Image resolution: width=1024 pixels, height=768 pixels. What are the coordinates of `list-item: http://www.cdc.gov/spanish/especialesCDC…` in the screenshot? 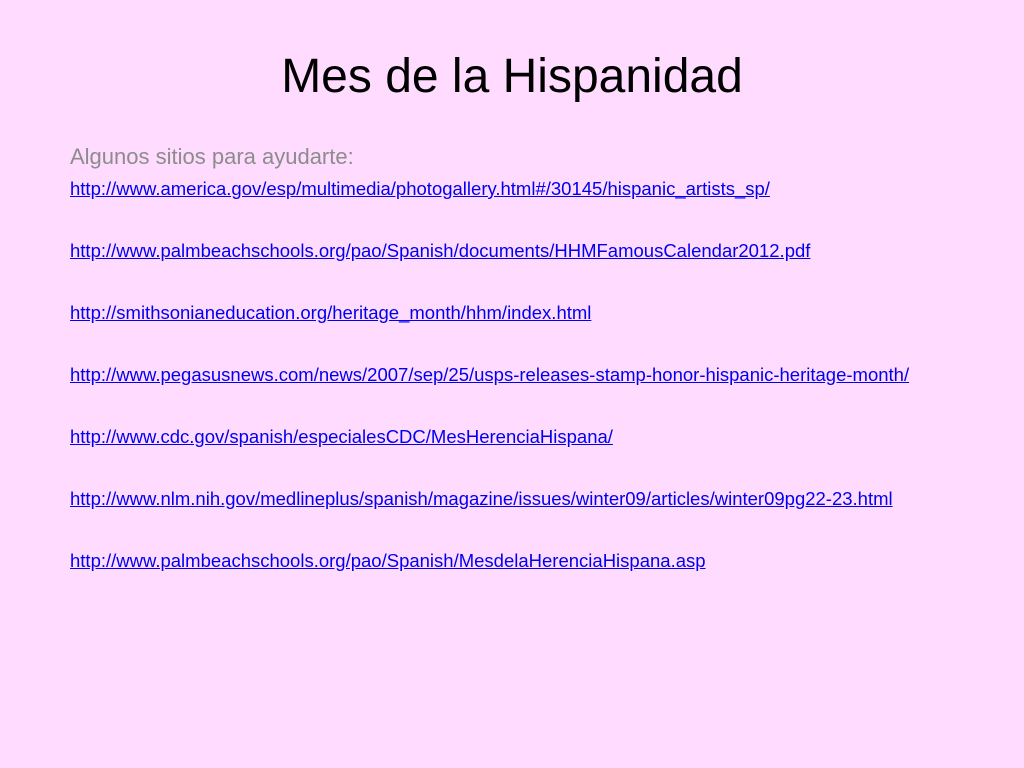 It's located at (515, 437).